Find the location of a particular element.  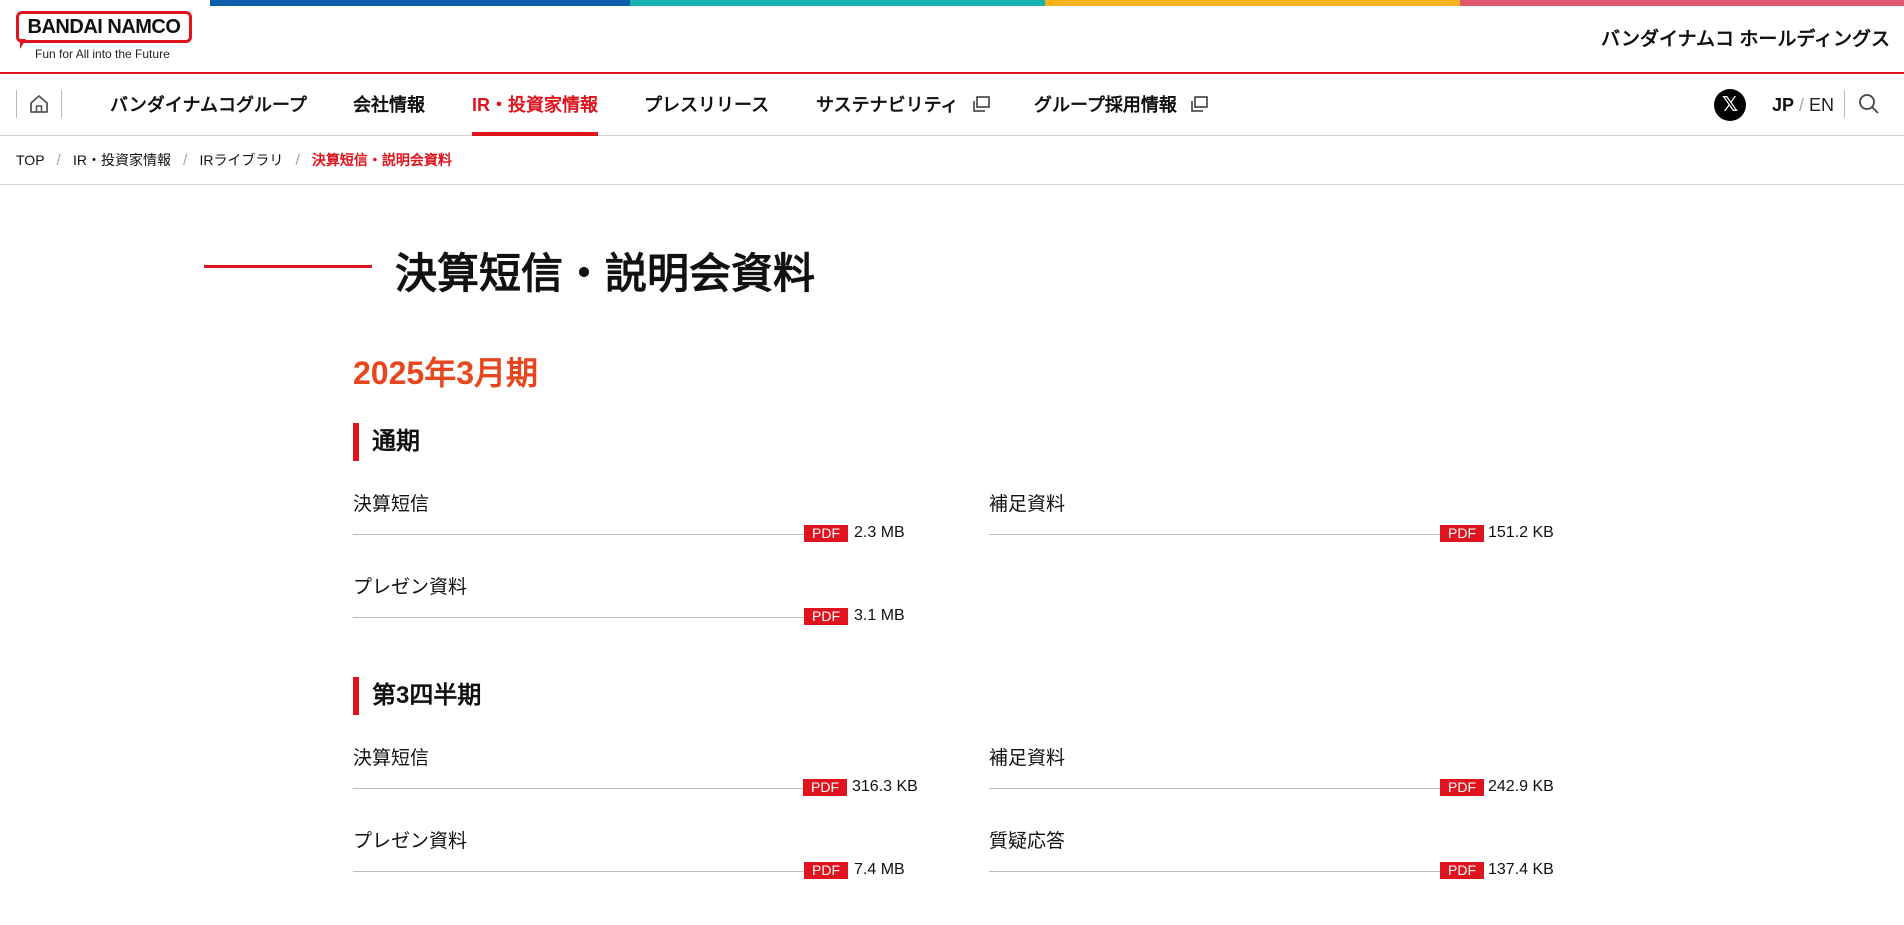

bandai-namco-logo: BANDAI NAMCO Fun for All into the Future is located at coordinates (104, 37).